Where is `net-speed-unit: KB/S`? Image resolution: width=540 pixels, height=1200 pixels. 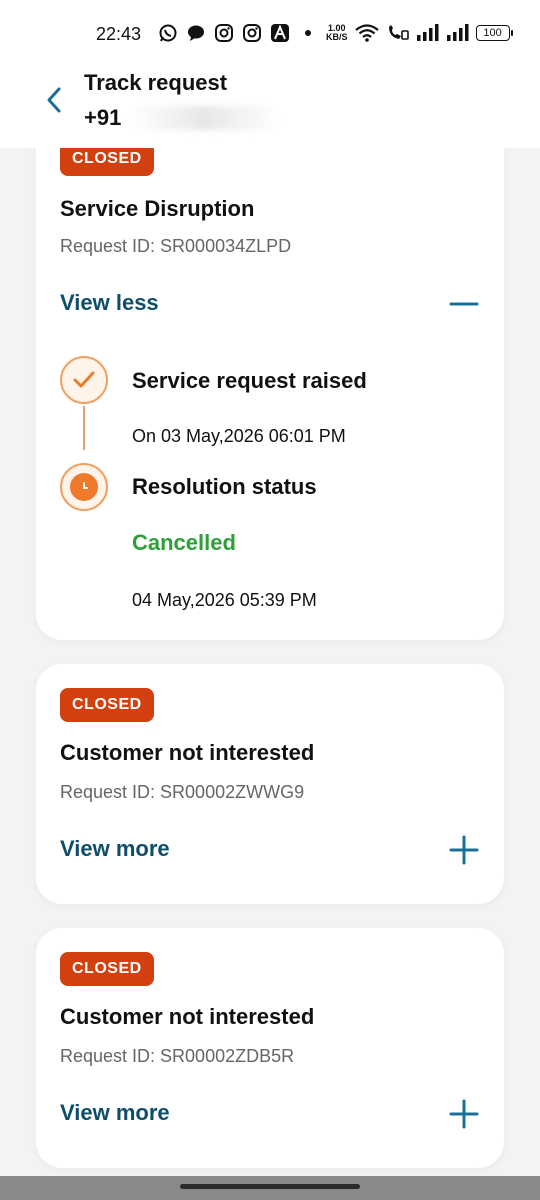
net-speed-unit: KB/S is located at coordinates (337, 37).